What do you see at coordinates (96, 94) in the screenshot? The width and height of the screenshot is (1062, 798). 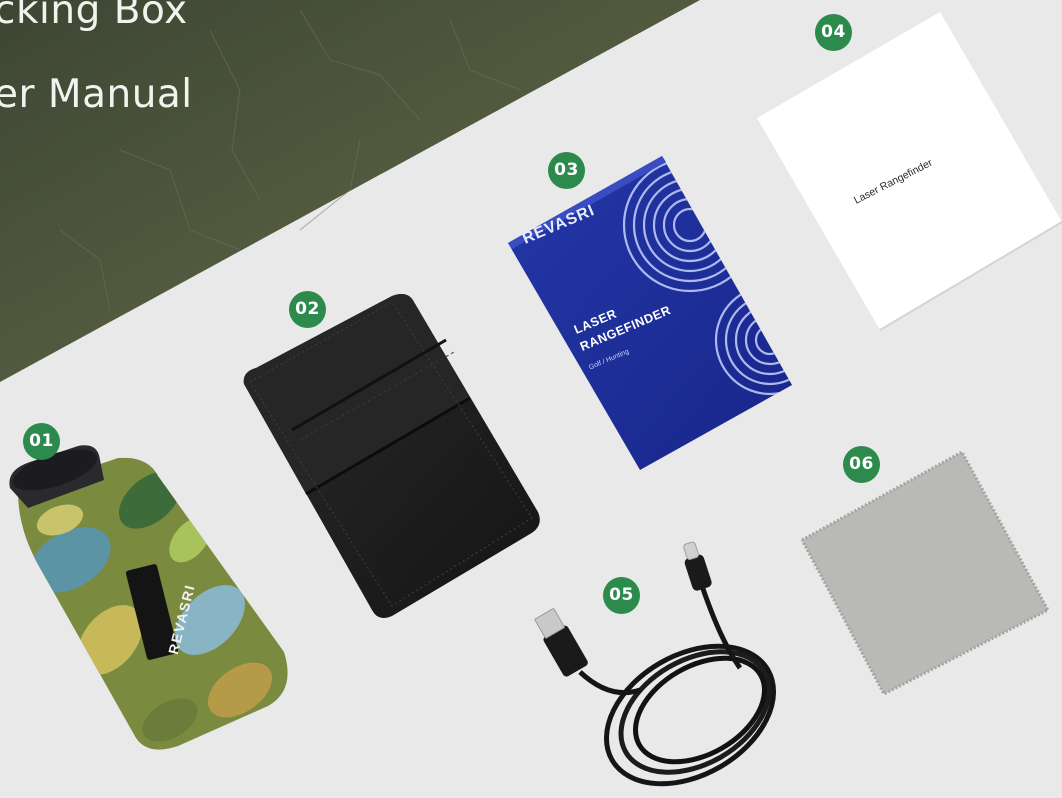 I see `header-line-2: er Manual` at bounding box center [96, 94].